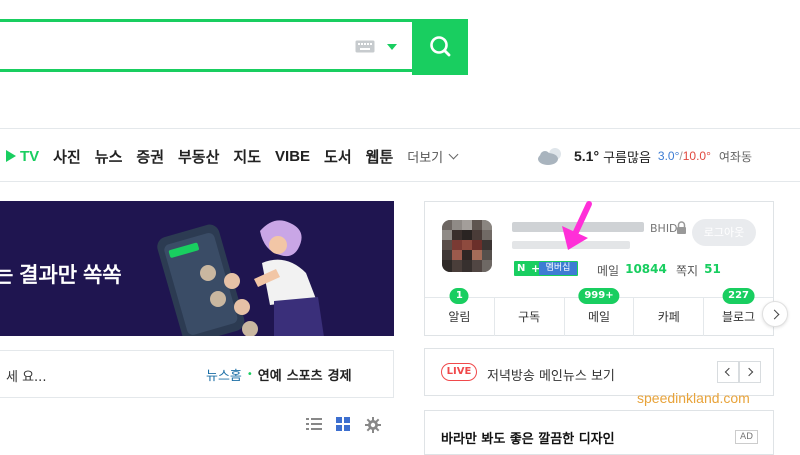 The width and height of the screenshot is (800, 455). Describe the element at coordinates (681, 227) in the screenshot. I see `lock-icon` at that location.